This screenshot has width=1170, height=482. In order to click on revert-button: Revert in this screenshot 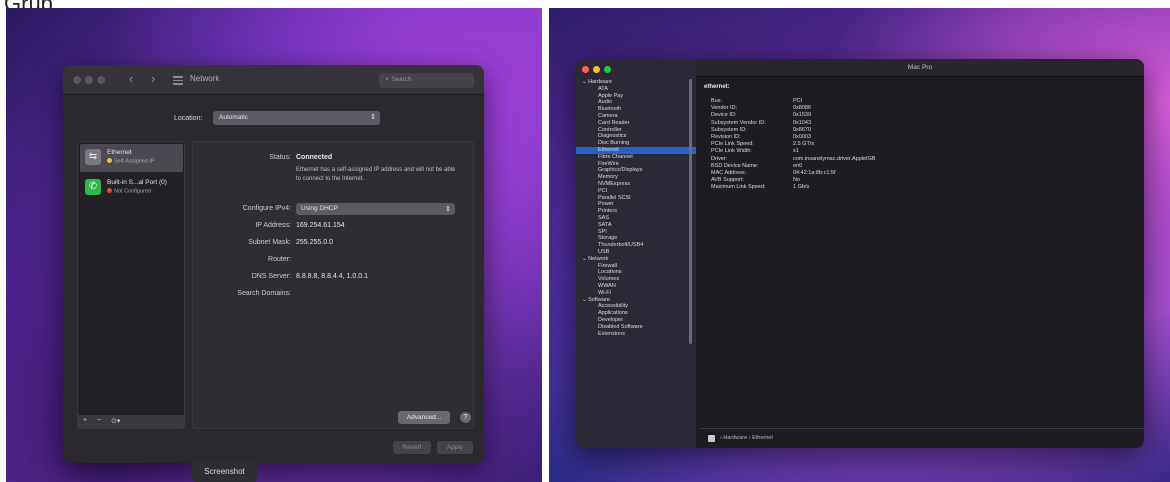, I will do `click(412, 447)`.